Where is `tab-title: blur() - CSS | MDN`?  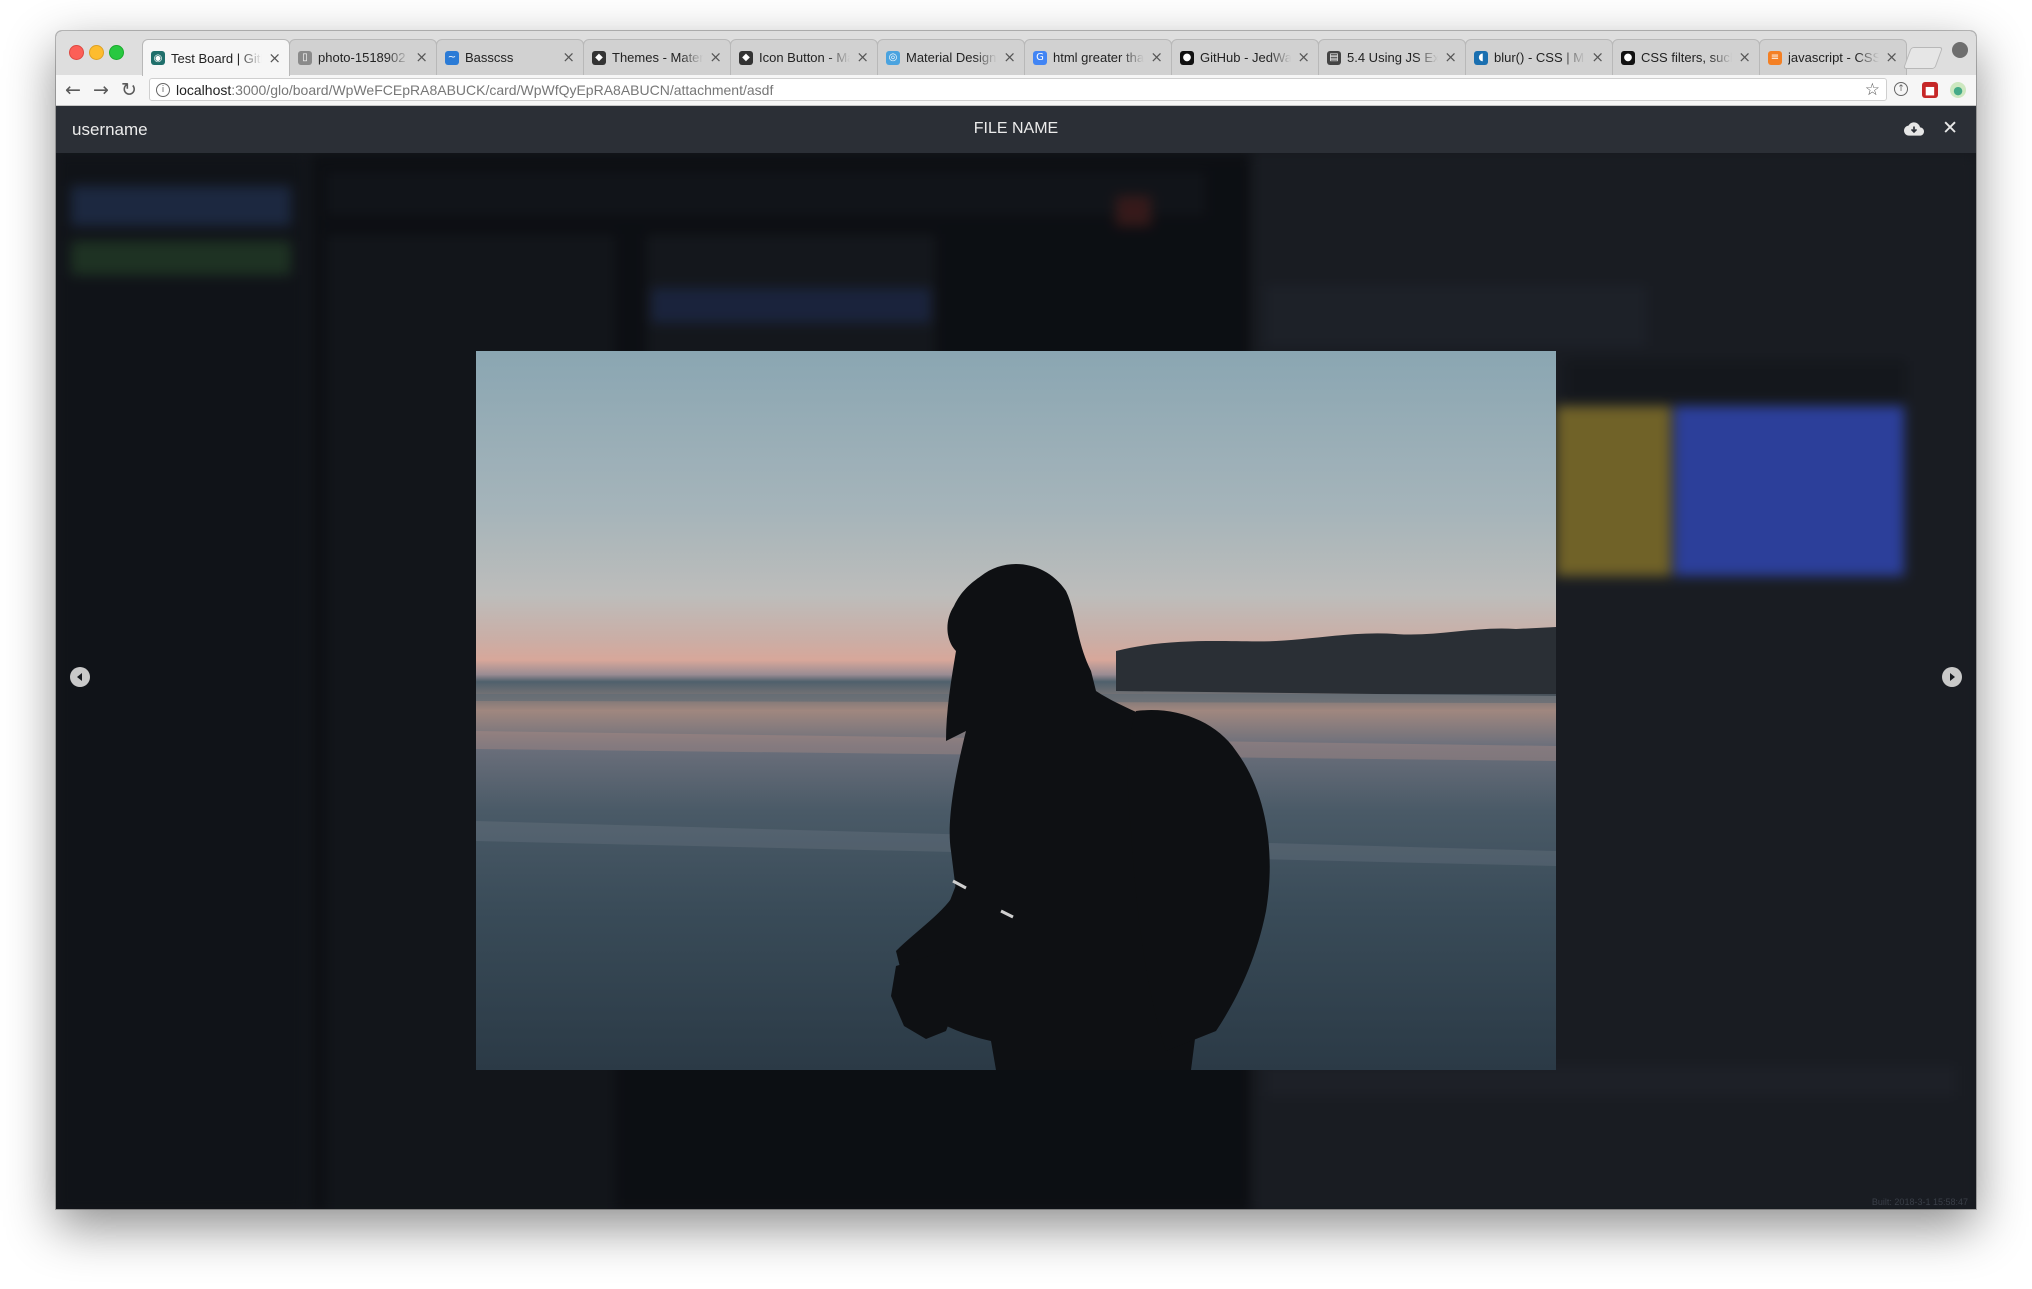
tab-title: blur() - CSS | MDN is located at coordinates (1539, 57).